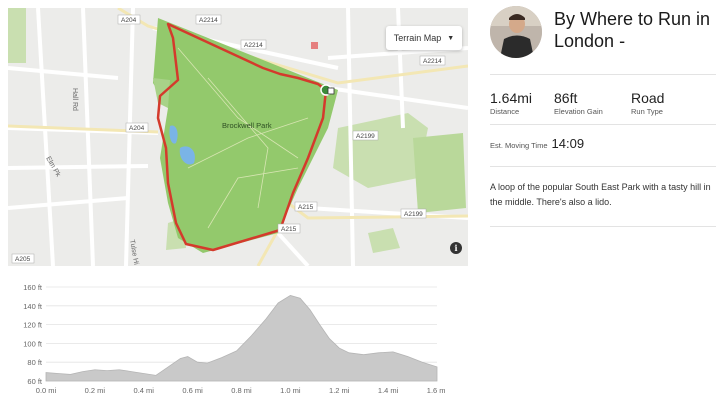 The height and width of the screenshot is (401, 720). I want to click on x-tick-label: 0.0 mi, so click(46, 390).